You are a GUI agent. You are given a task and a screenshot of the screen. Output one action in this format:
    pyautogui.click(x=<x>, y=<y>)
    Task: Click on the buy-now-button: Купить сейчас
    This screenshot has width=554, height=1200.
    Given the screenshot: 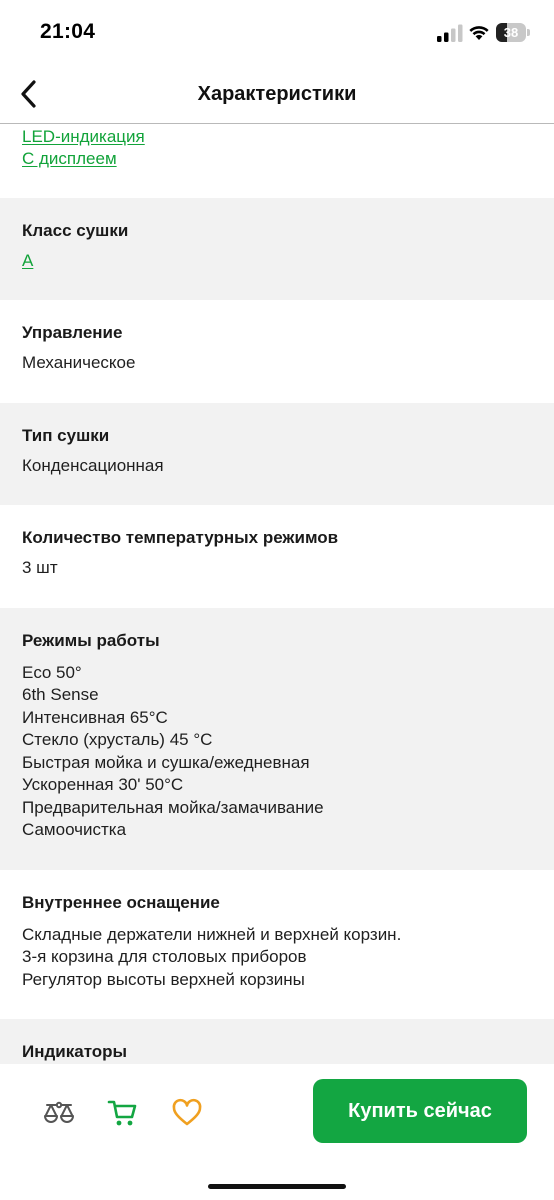 What is the action you would take?
    pyautogui.click(x=420, y=1111)
    